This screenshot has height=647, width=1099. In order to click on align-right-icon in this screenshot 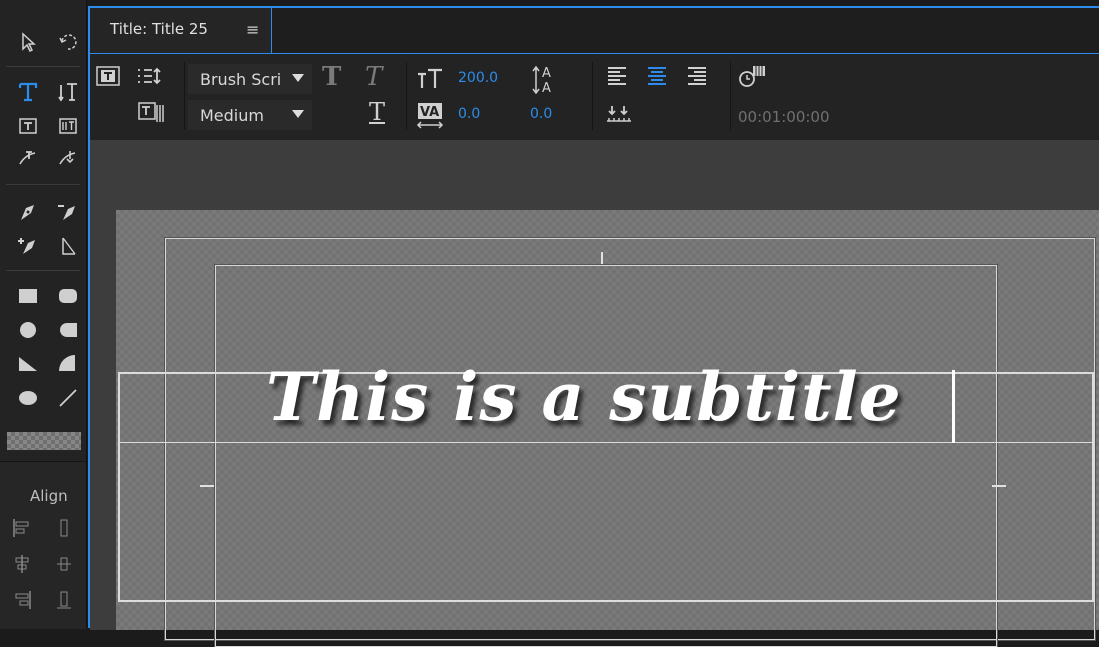, I will do `click(22, 600)`.